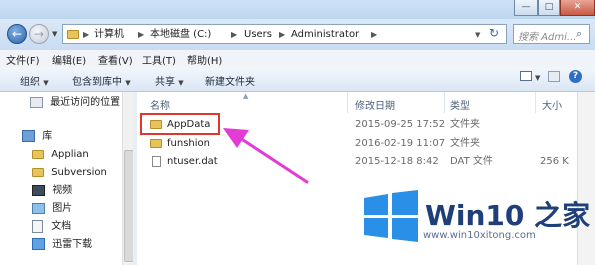 The image size is (595, 265). What do you see at coordinates (204, 59) in the screenshot?
I see `menu-help: 帮助(H)` at bounding box center [204, 59].